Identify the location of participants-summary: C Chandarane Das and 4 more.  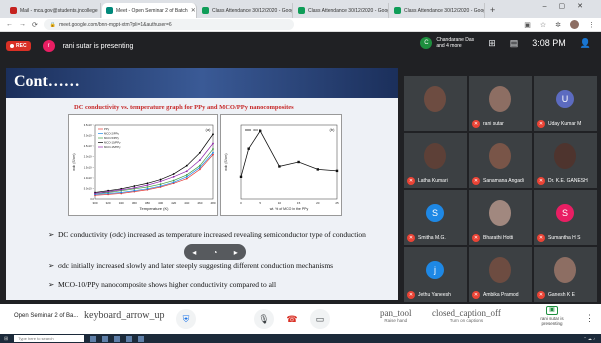
(447, 43).